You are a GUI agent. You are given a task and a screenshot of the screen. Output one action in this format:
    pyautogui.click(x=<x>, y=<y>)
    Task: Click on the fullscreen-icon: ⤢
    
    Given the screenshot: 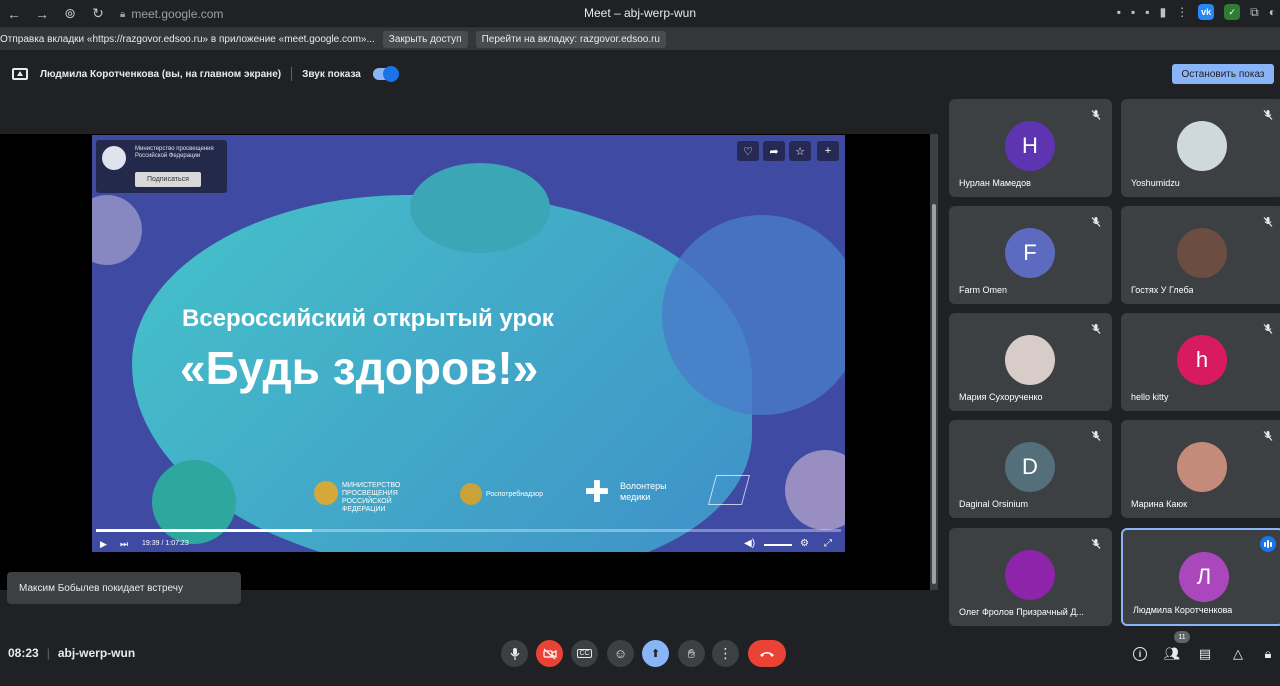 What is the action you would take?
    pyautogui.click(x=828, y=543)
    